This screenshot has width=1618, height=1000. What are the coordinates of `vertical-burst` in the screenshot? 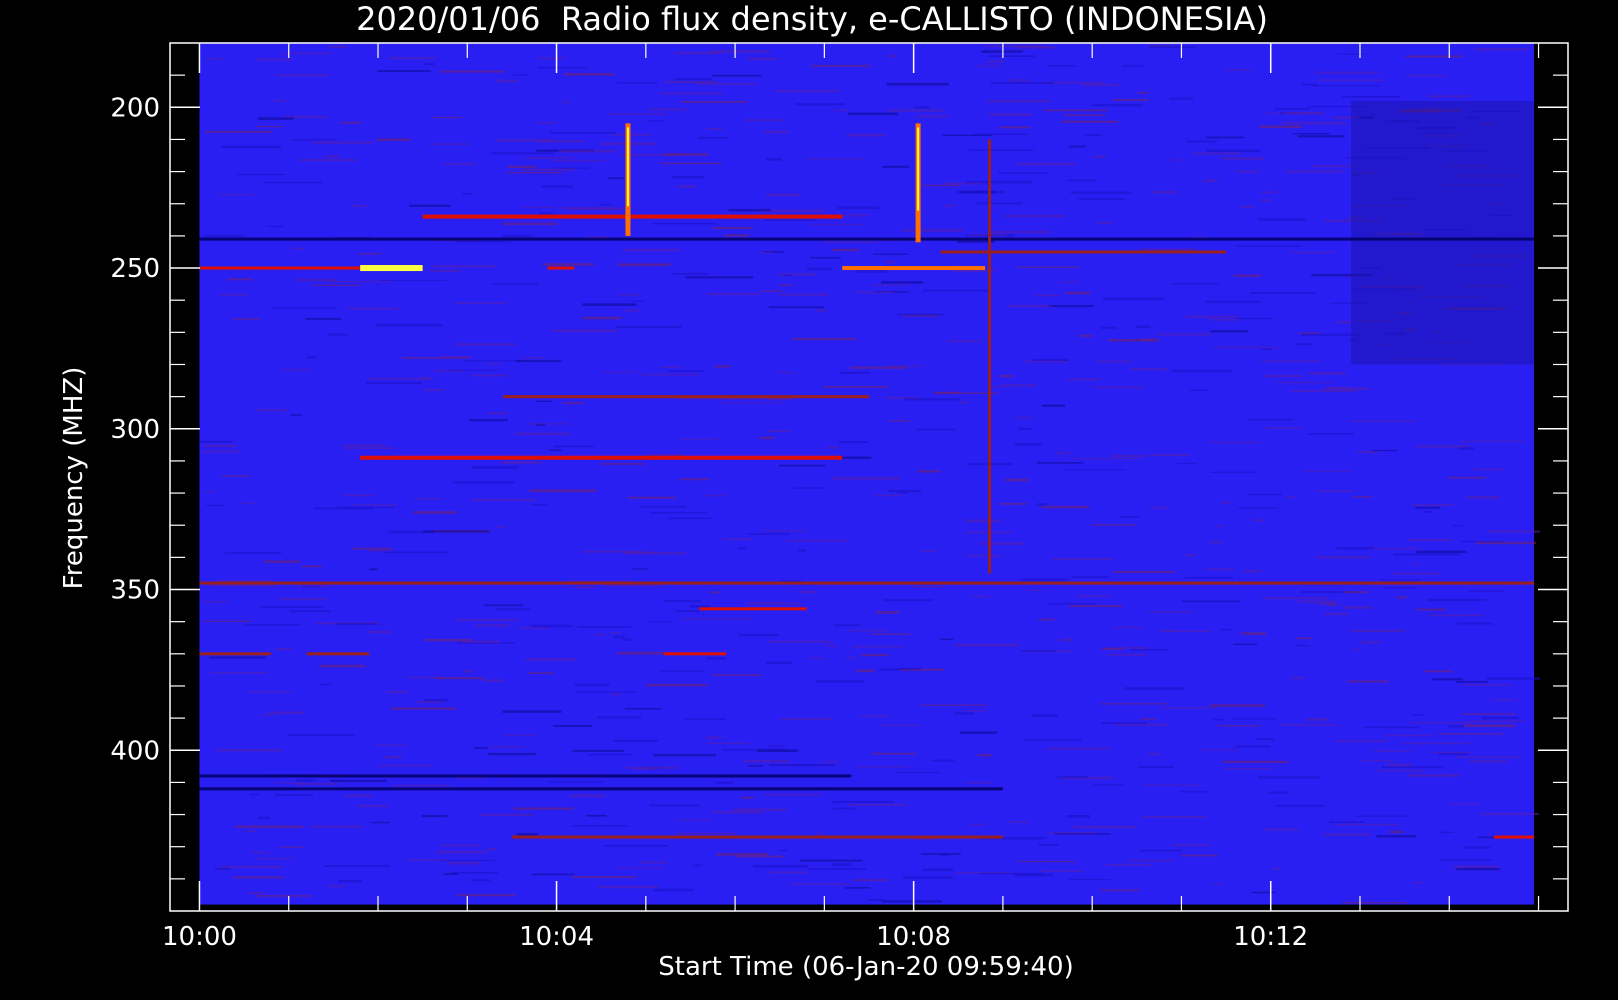 It's located at (990, 356).